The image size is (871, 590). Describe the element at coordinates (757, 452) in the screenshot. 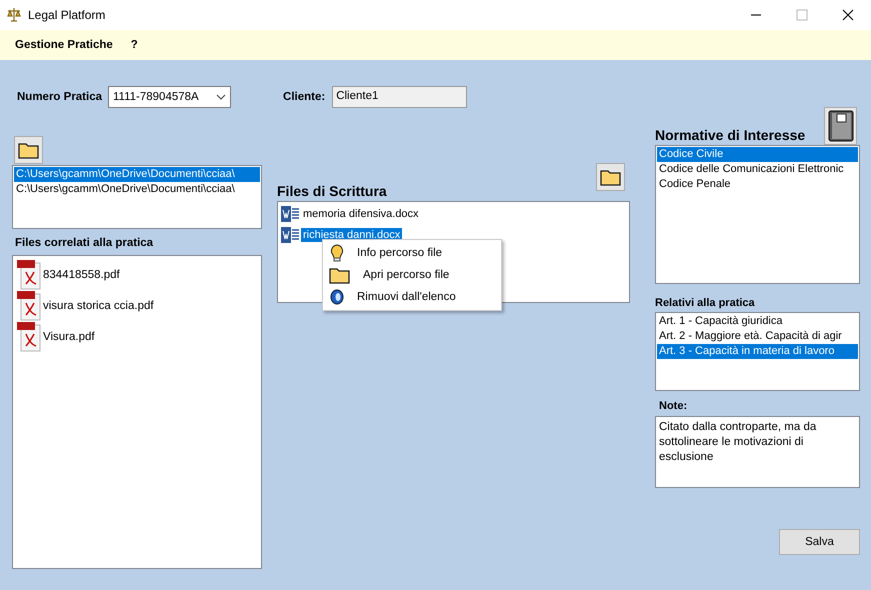

I see `notes-field: Citato dalla controparte, ma da sottolineare le motivazioni di esclusione` at that location.